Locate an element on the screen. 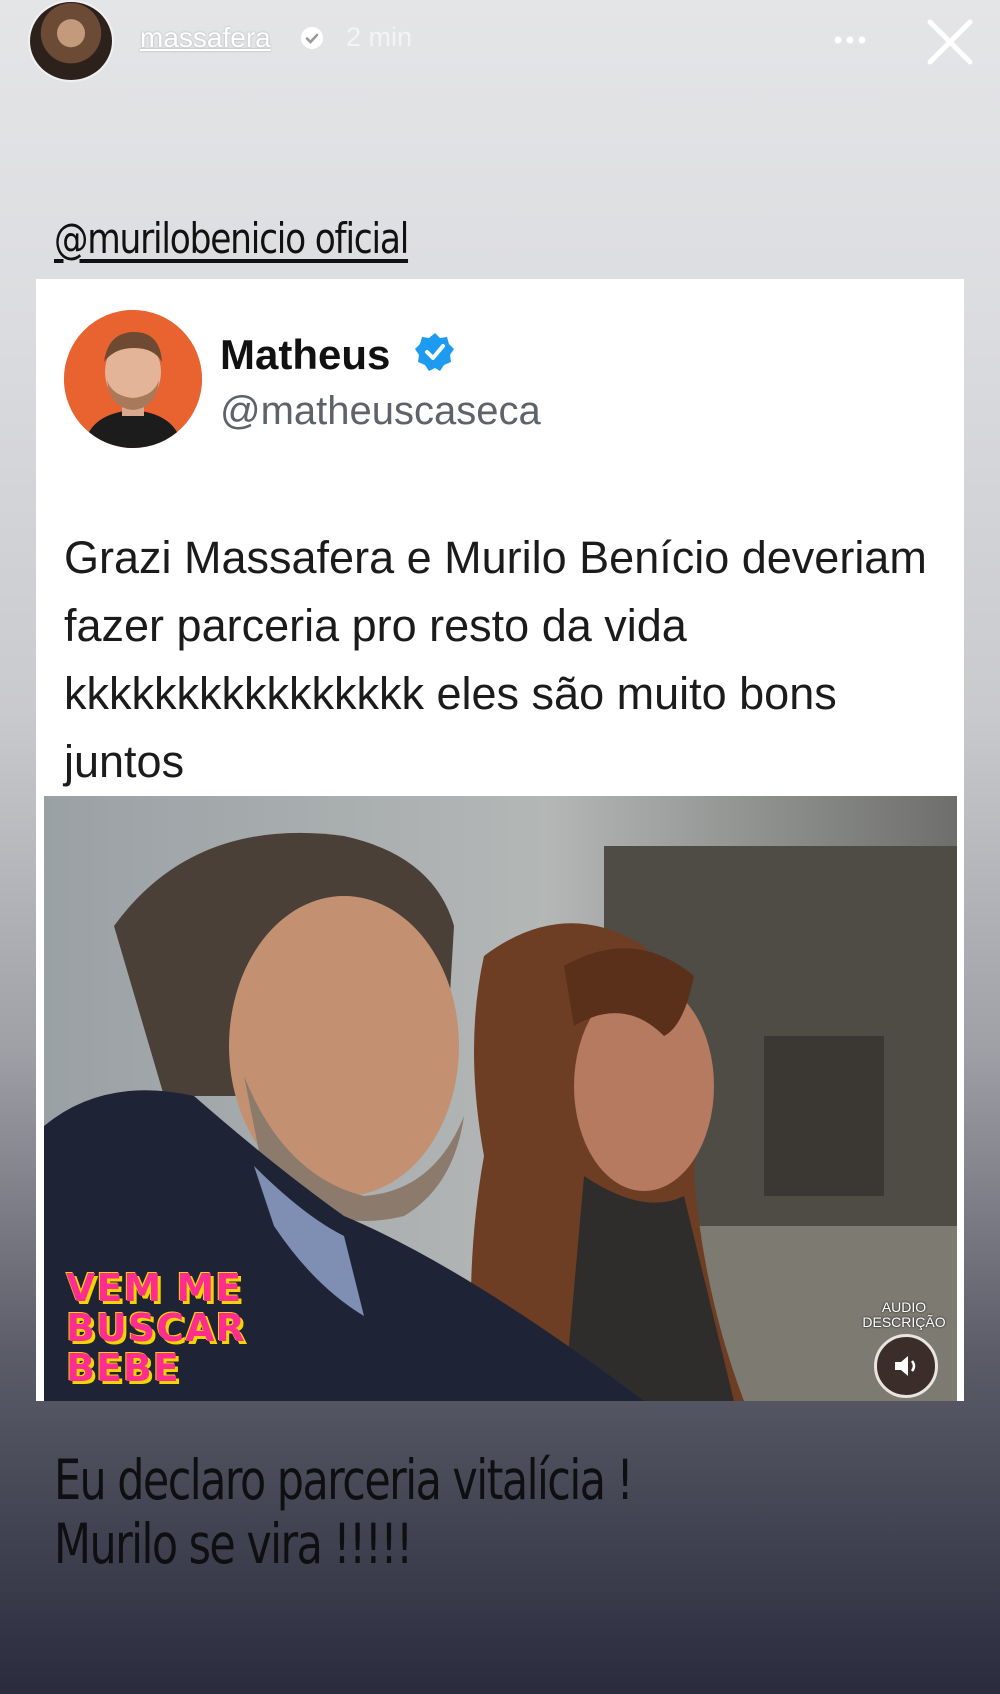  tweet-author-handle: @matheuscaseca is located at coordinates (380, 411).